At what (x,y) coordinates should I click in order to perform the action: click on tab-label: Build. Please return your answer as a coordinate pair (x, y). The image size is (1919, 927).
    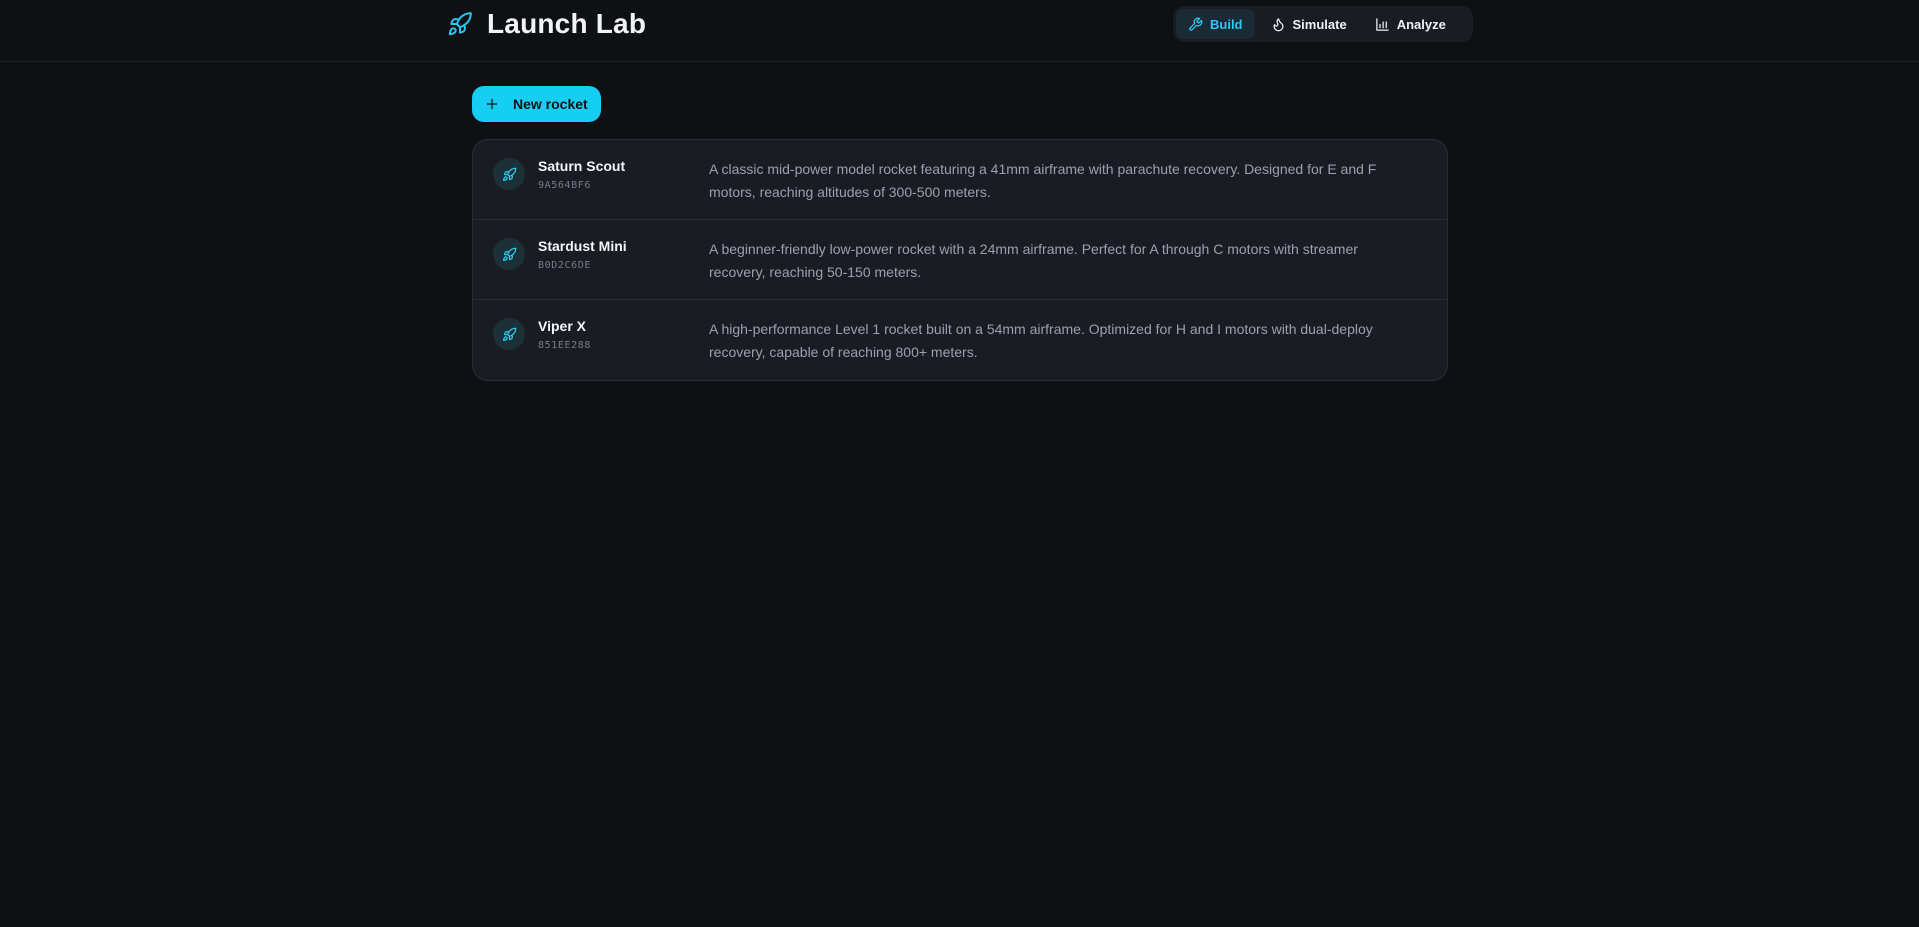
    Looking at the image, I should click on (1226, 24).